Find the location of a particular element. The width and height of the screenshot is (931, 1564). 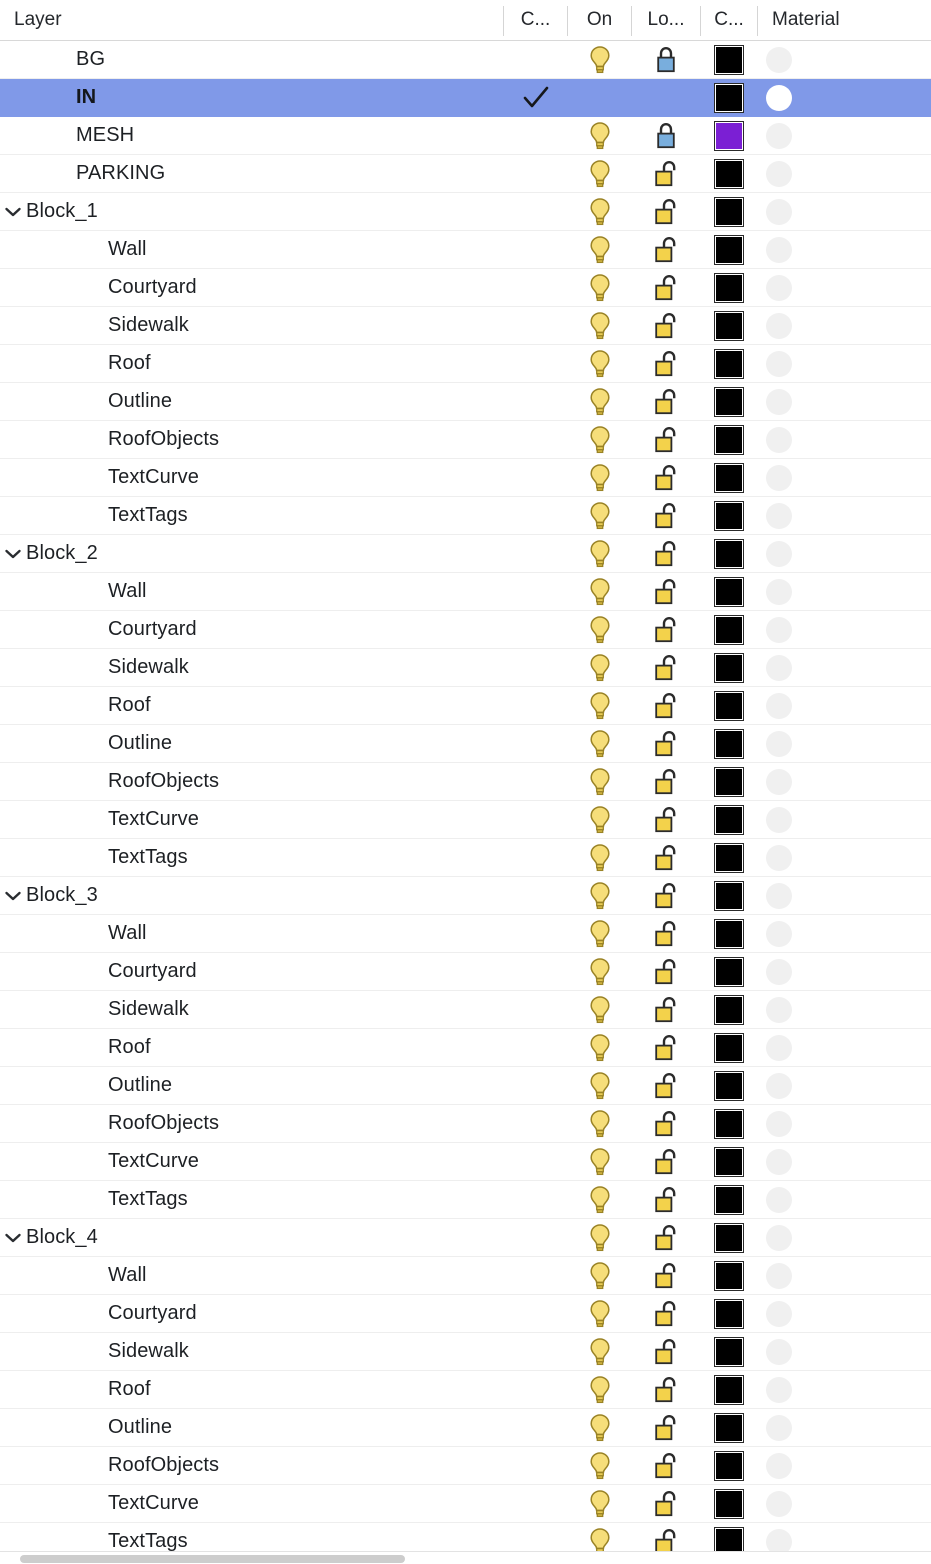

layer-name-cell: Block_1 is located at coordinates (251, 211).